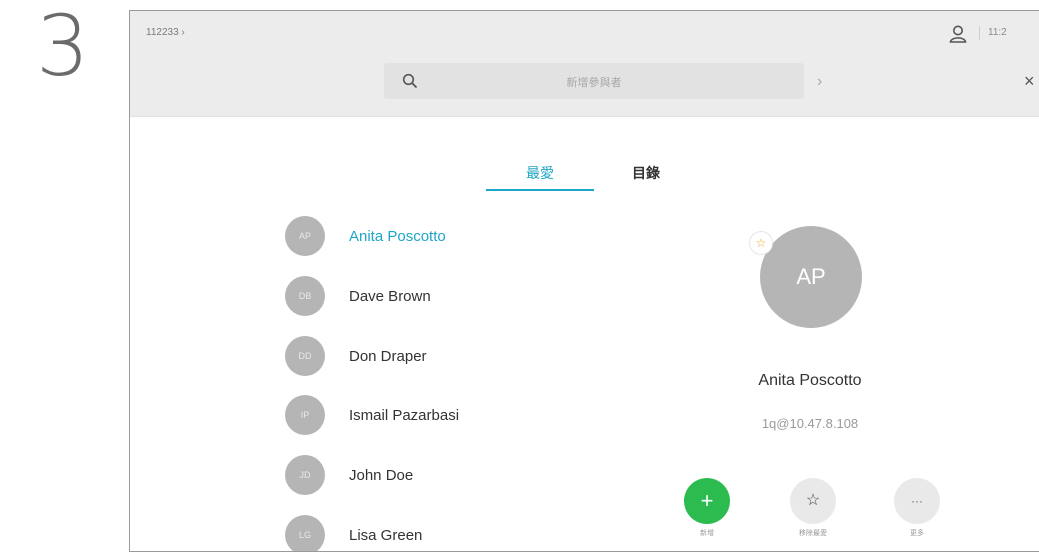 The height and width of the screenshot is (552, 1039). Describe the element at coordinates (388, 356) in the screenshot. I see `contact-name: Don Draper` at that location.